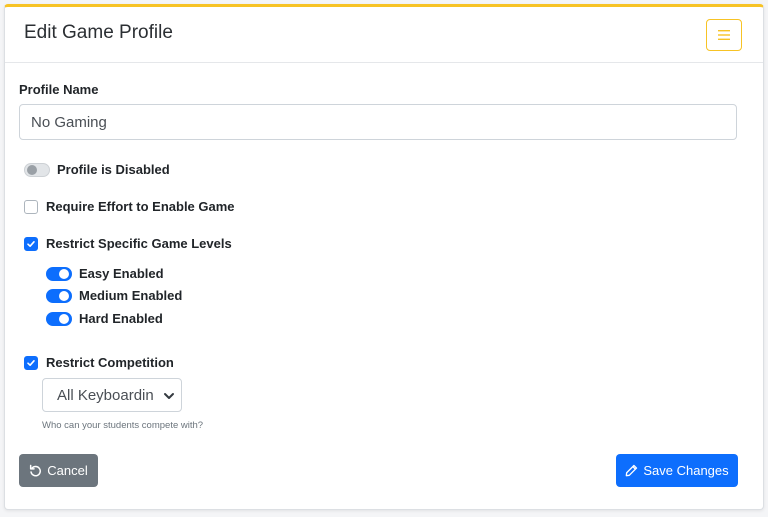 The width and height of the screenshot is (768, 517). What do you see at coordinates (105, 395) in the screenshot?
I see `competition-select-value: All Keyboardin` at bounding box center [105, 395].